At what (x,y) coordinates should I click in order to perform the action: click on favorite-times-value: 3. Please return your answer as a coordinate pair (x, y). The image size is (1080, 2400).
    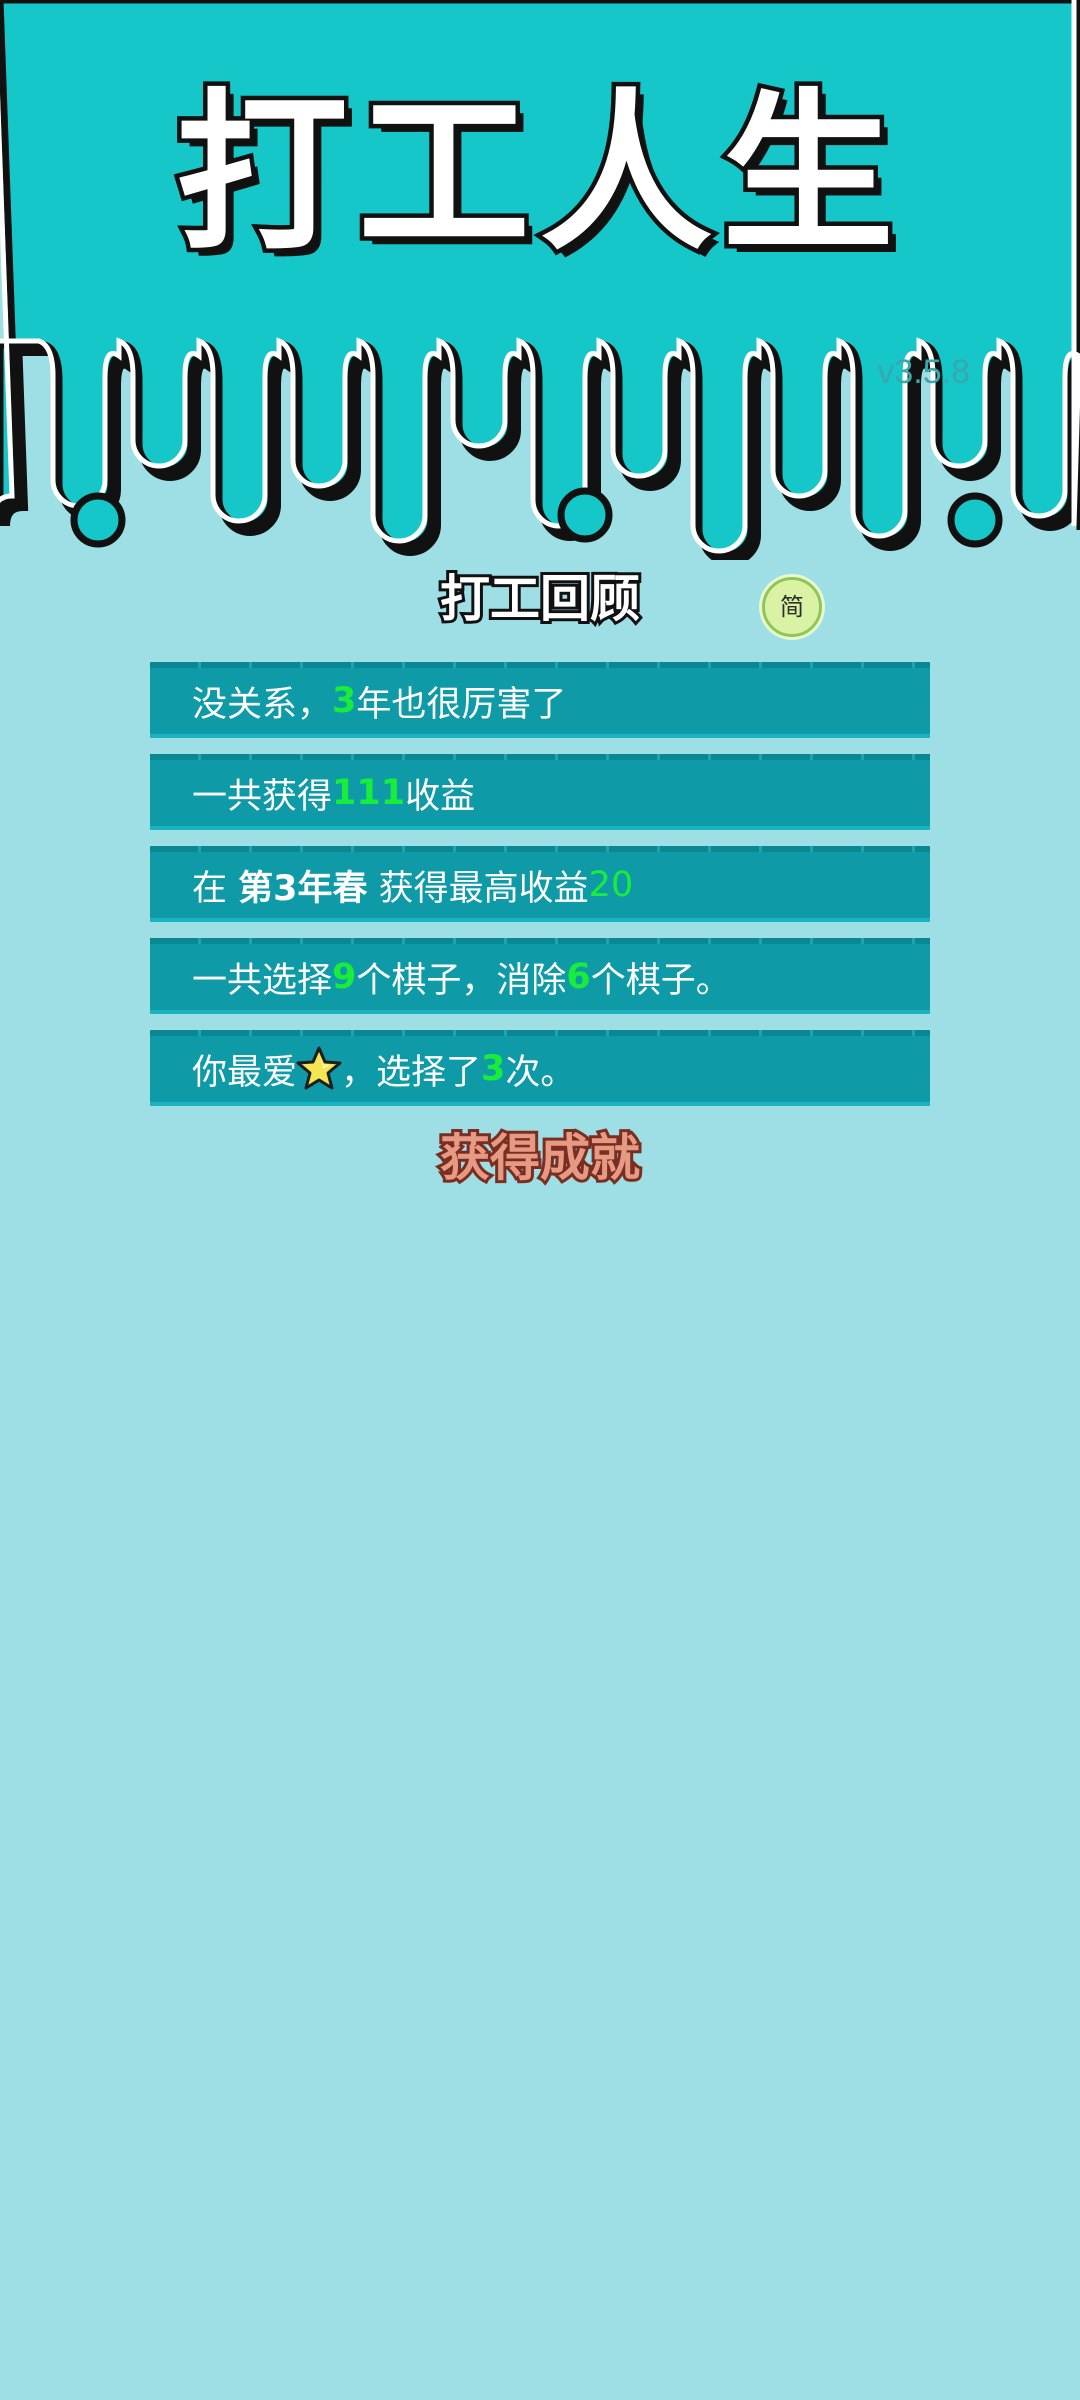
    Looking at the image, I should click on (493, 1069).